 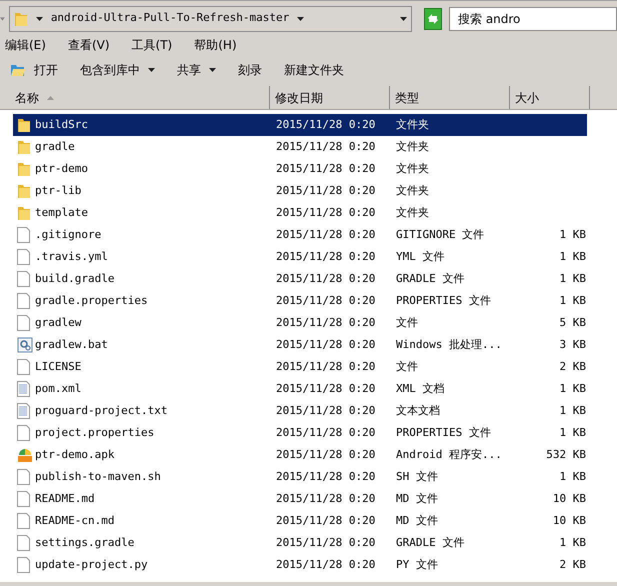 What do you see at coordinates (300, 389) in the screenshot?
I see `file-row: pom.xml 2015/11/28 0:20 XML 文档 1 KB` at bounding box center [300, 389].